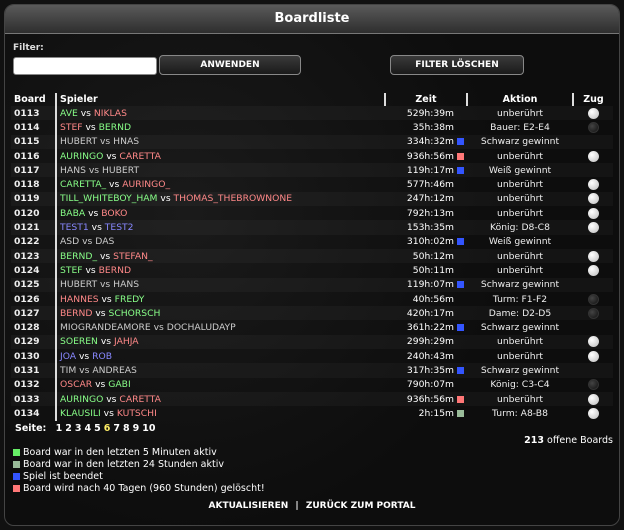 The image size is (624, 530). What do you see at coordinates (68, 428) in the screenshot?
I see `page-link-2: 2` at bounding box center [68, 428].